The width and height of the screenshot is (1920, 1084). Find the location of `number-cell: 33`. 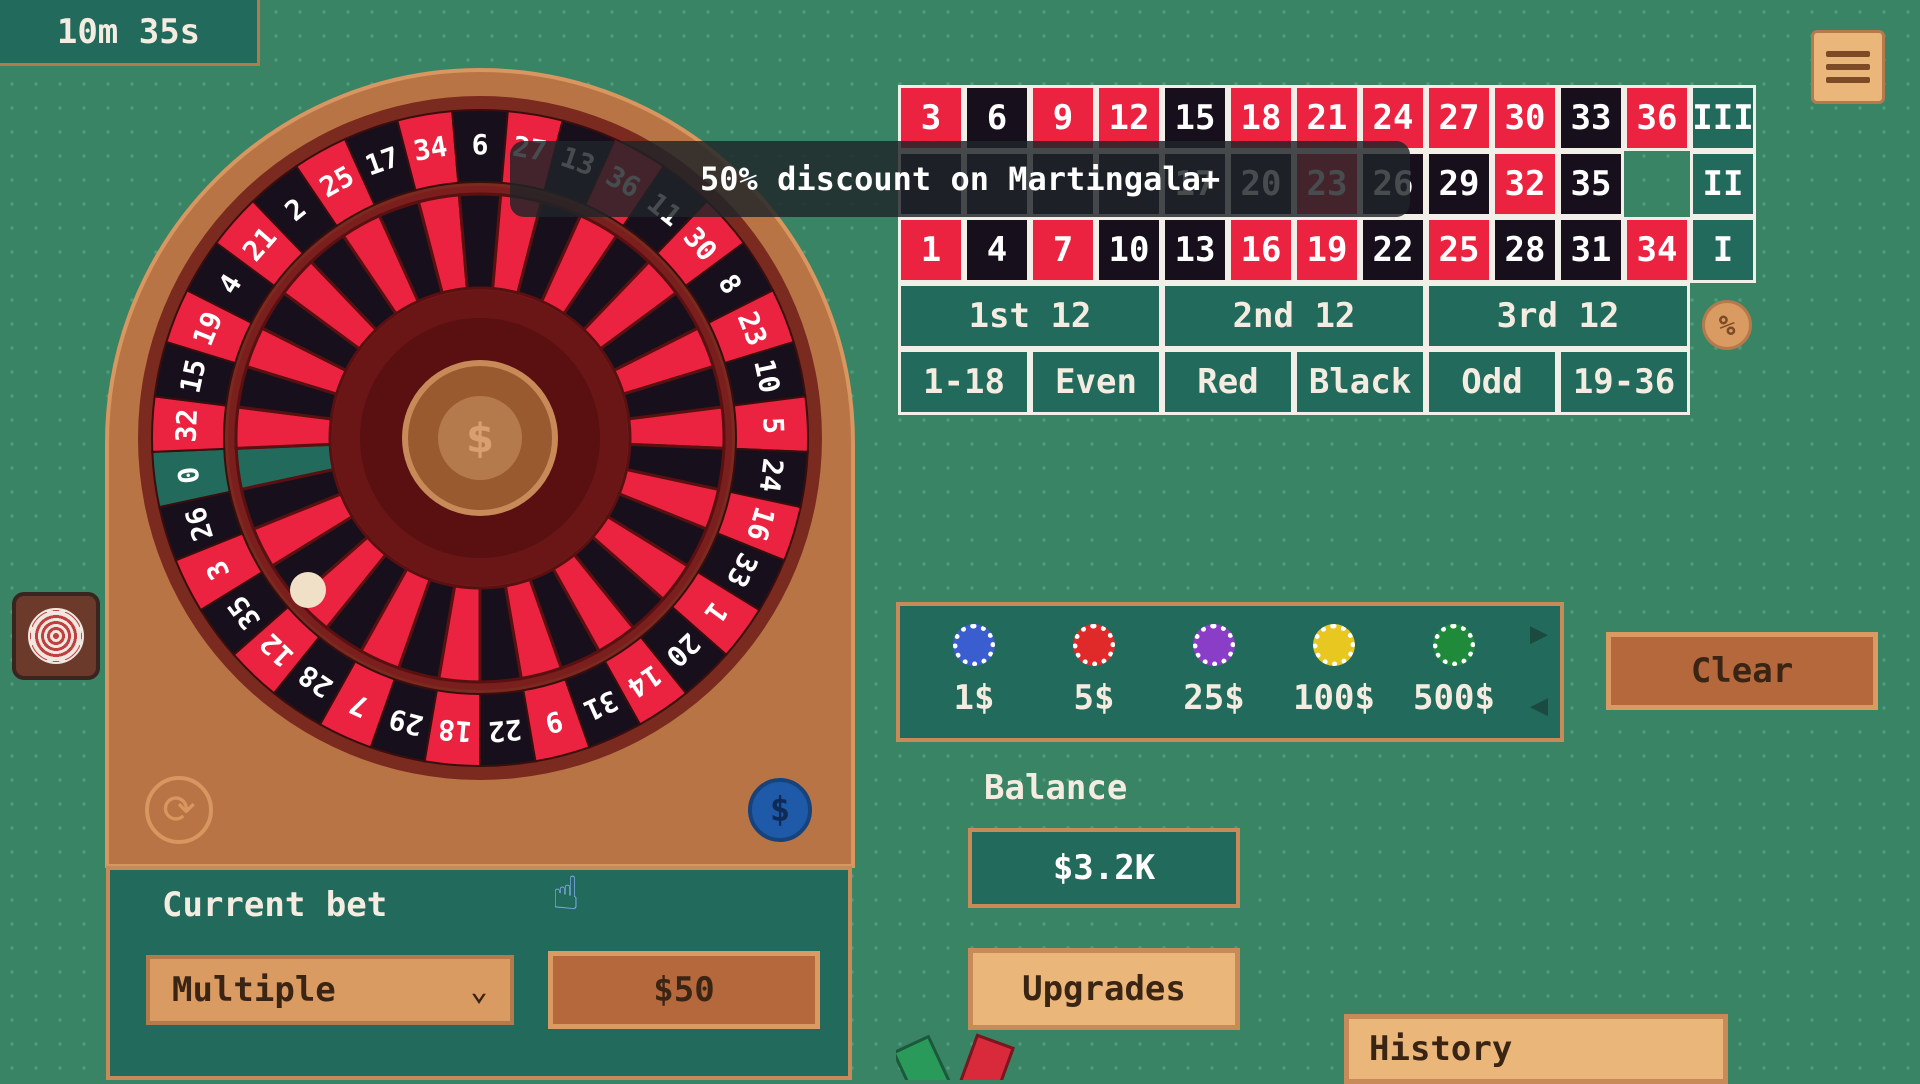

number-cell: 33 is located at coordinates (1591, 118).